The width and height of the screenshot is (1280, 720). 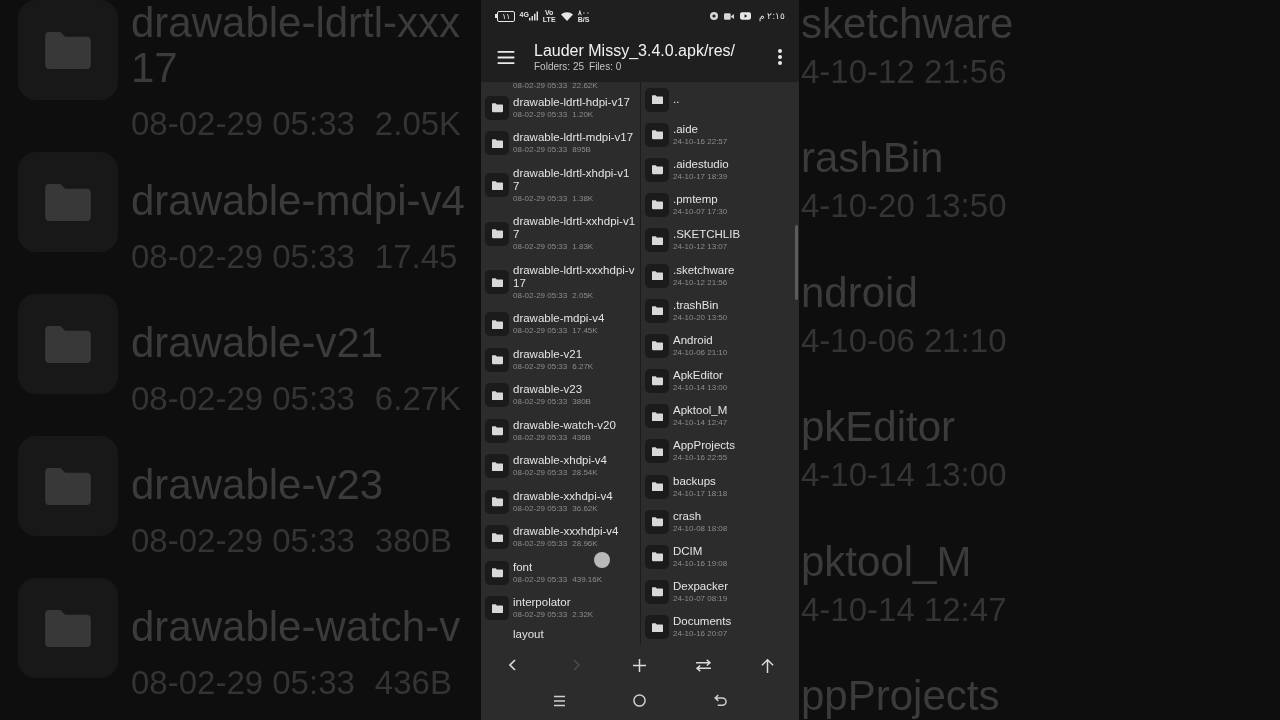 What do you see at coordinates (574, 496) in the screenshot?
I see `folder-name: drawable-xxhdpi-v4` at bounding box center [574, 496].